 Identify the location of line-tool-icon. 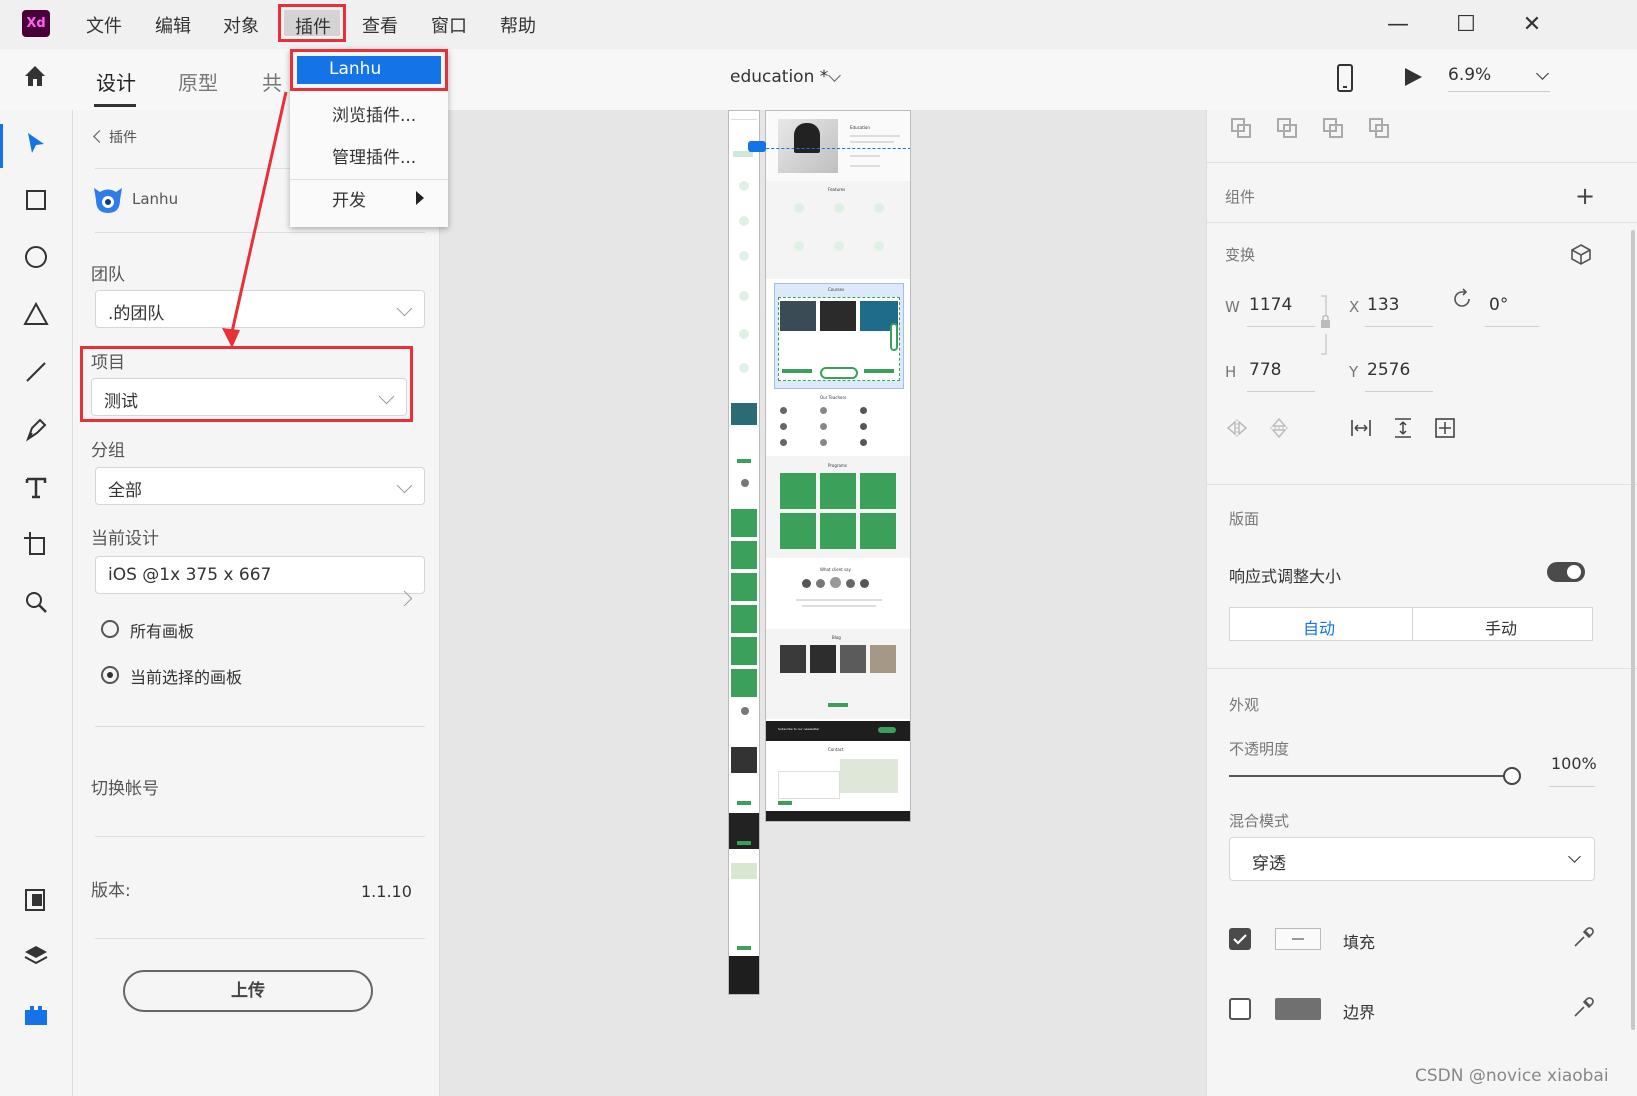
(36, 372).